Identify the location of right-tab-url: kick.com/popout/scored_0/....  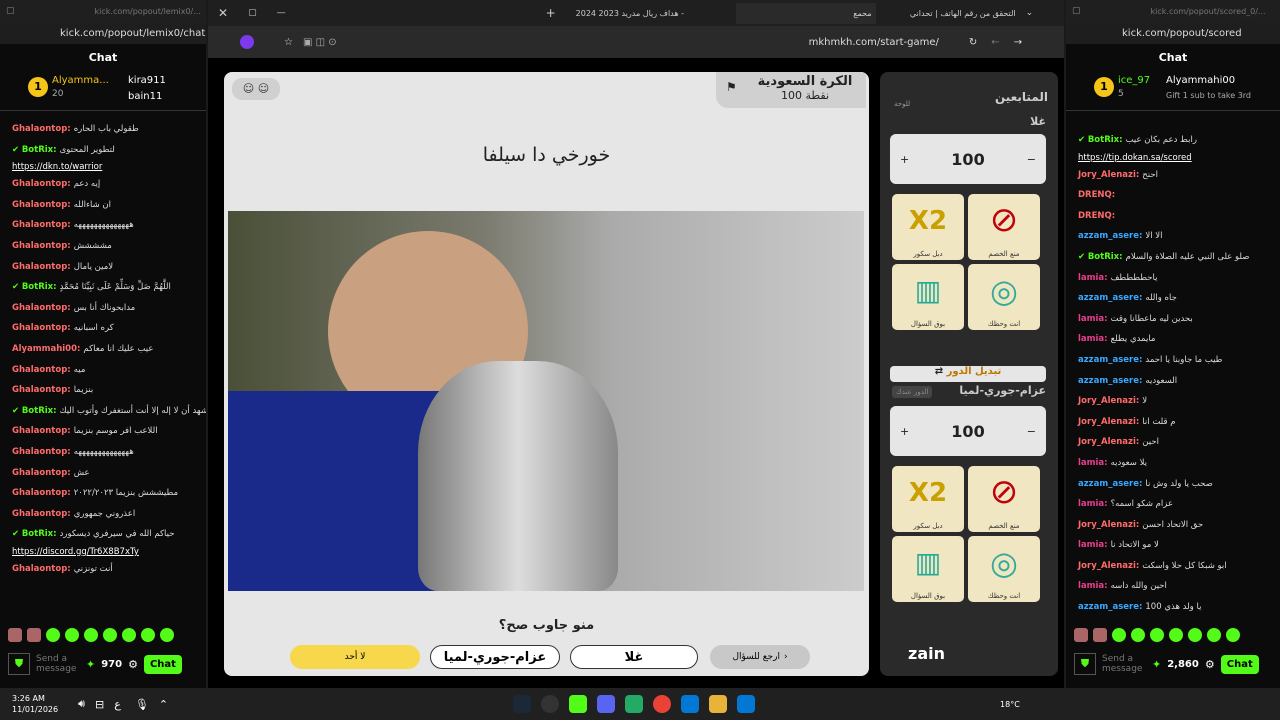
(1208, 11).